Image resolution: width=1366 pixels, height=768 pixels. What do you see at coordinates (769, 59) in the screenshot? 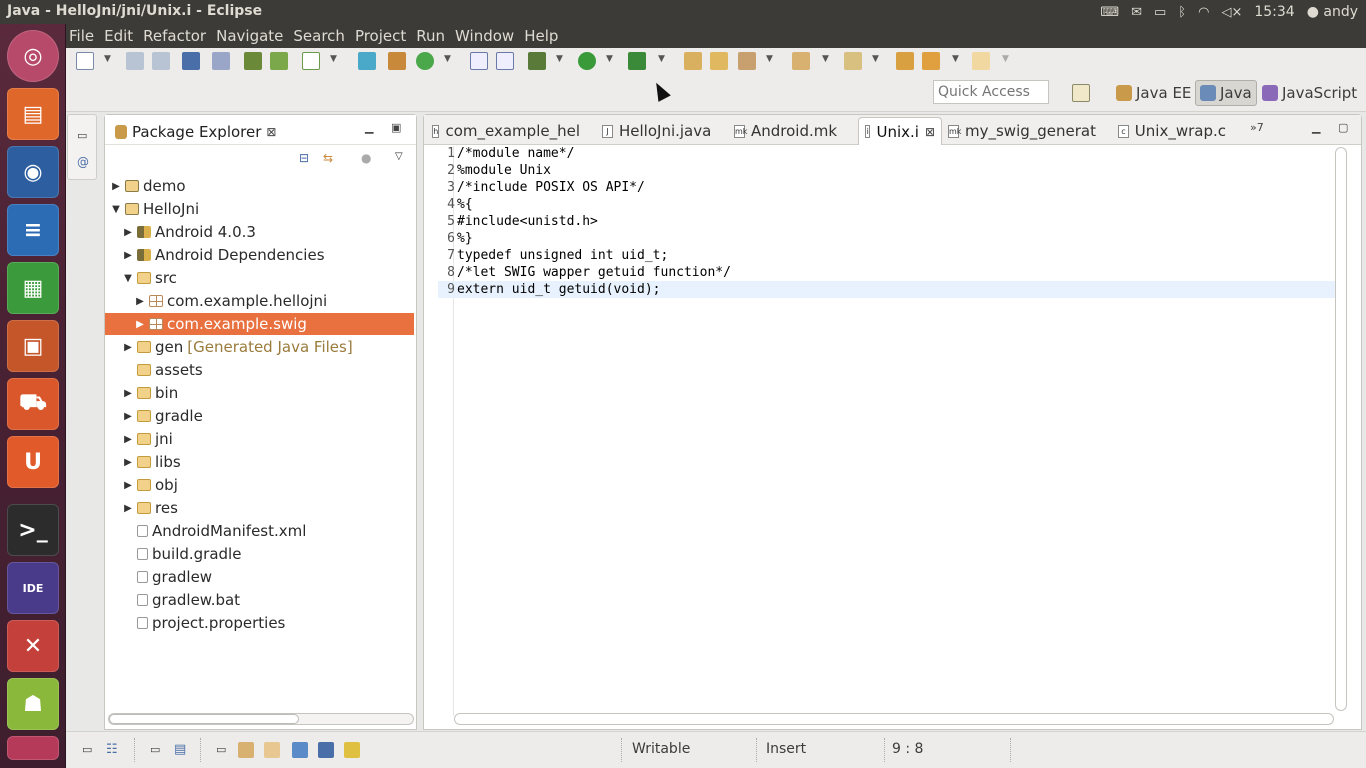
I see `search-dropdown-icon: ▼` at bounding box center [769, 59].